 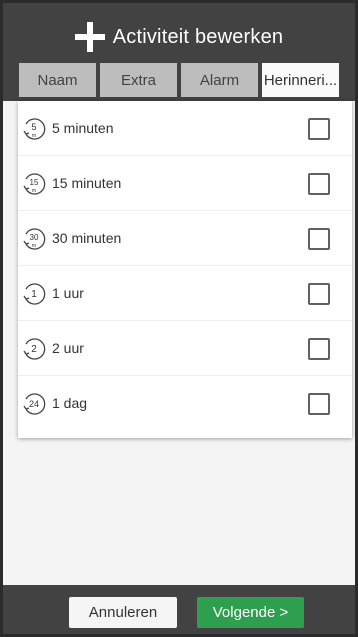 What do you see at coordinates (123, 612) in the screenshot?
I see `cancel-button: Annuleren` at bounding box center [123, 612].